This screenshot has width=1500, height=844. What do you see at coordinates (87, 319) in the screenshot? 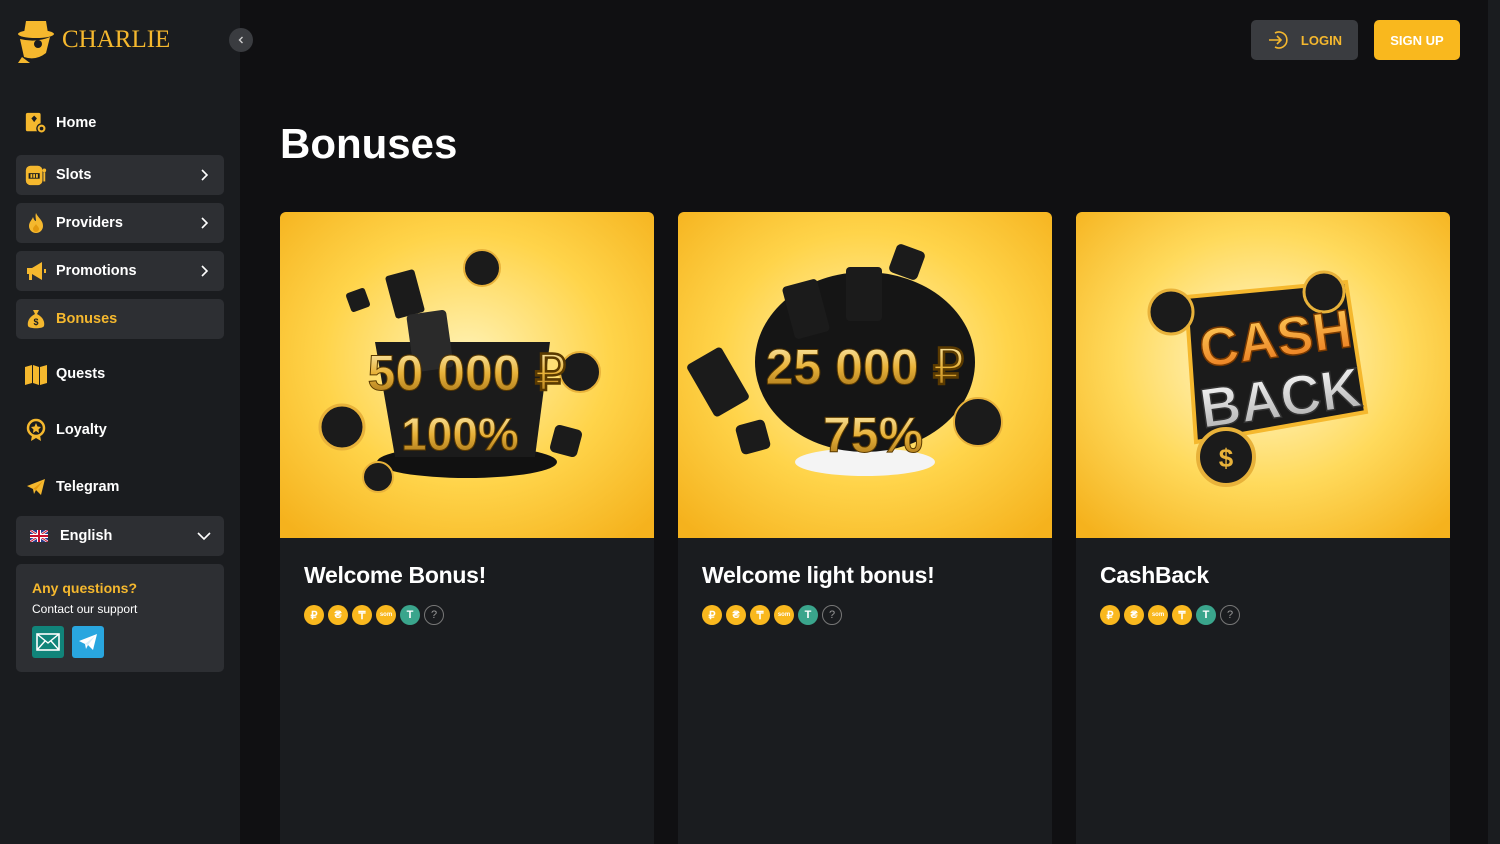
I see `sidebar-item-label: Bonuses` at bounding box center [87, 319].